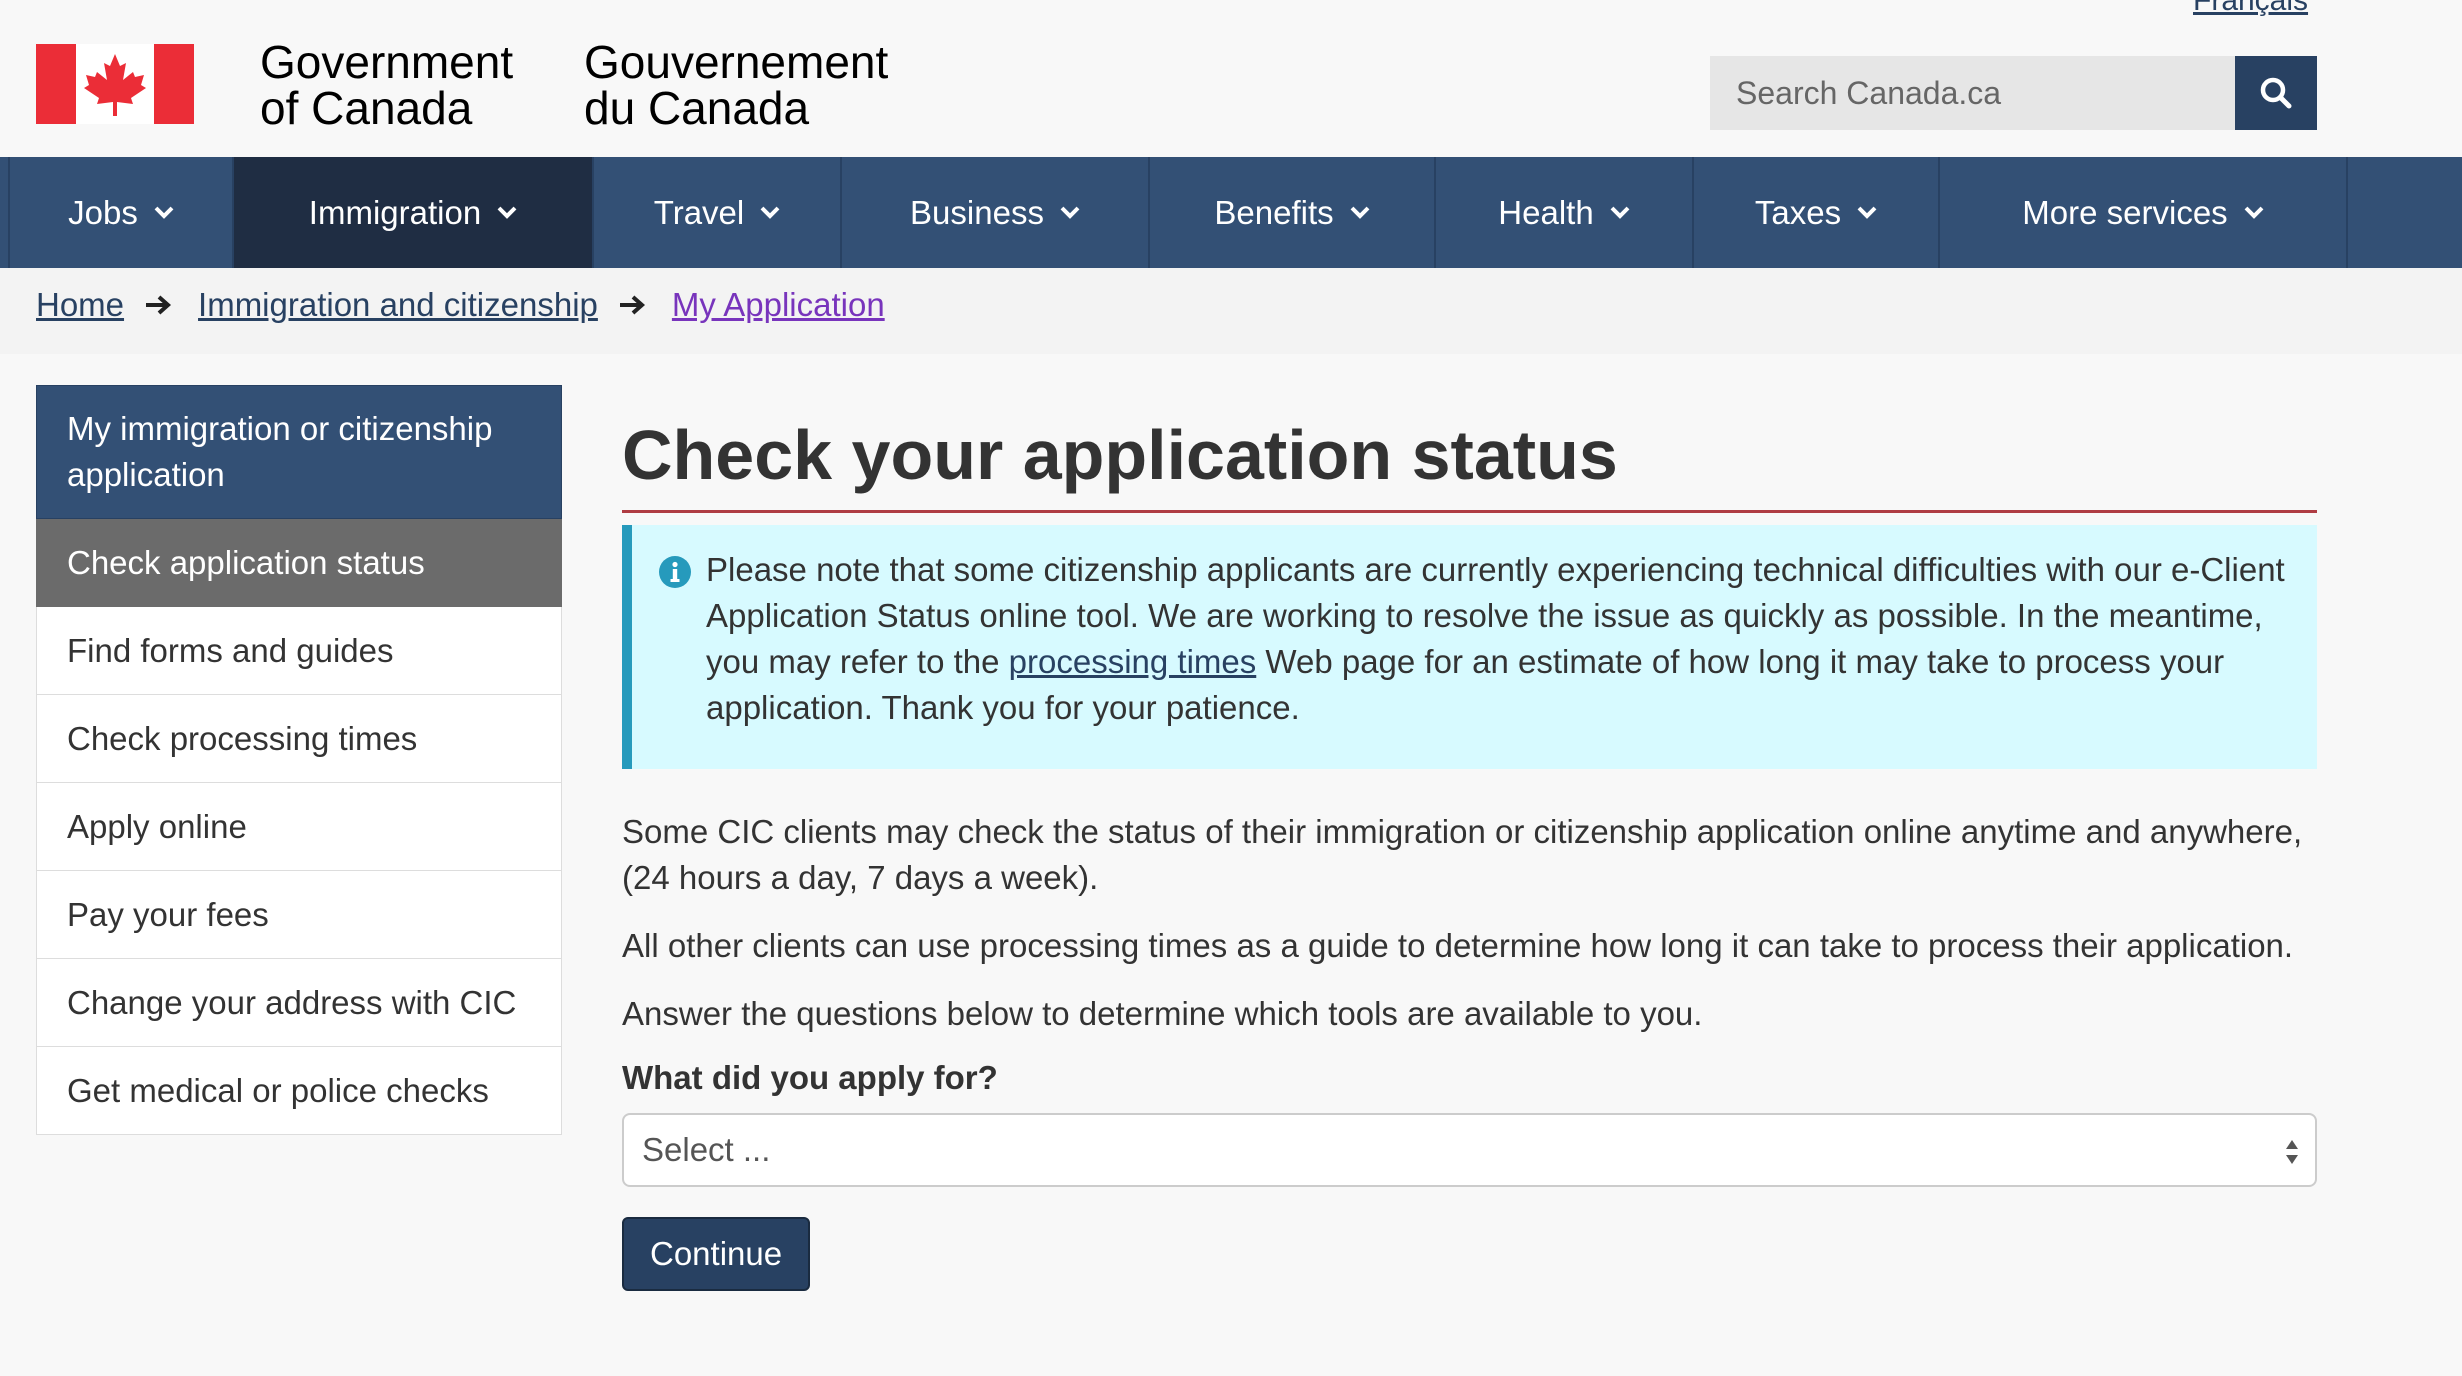 This screenshot has height=1376, width=2462. What do you see at coordinates (387, 62) in the screenshot?
I see `signature-en-line1: Government` at bounding box center [387, 62].